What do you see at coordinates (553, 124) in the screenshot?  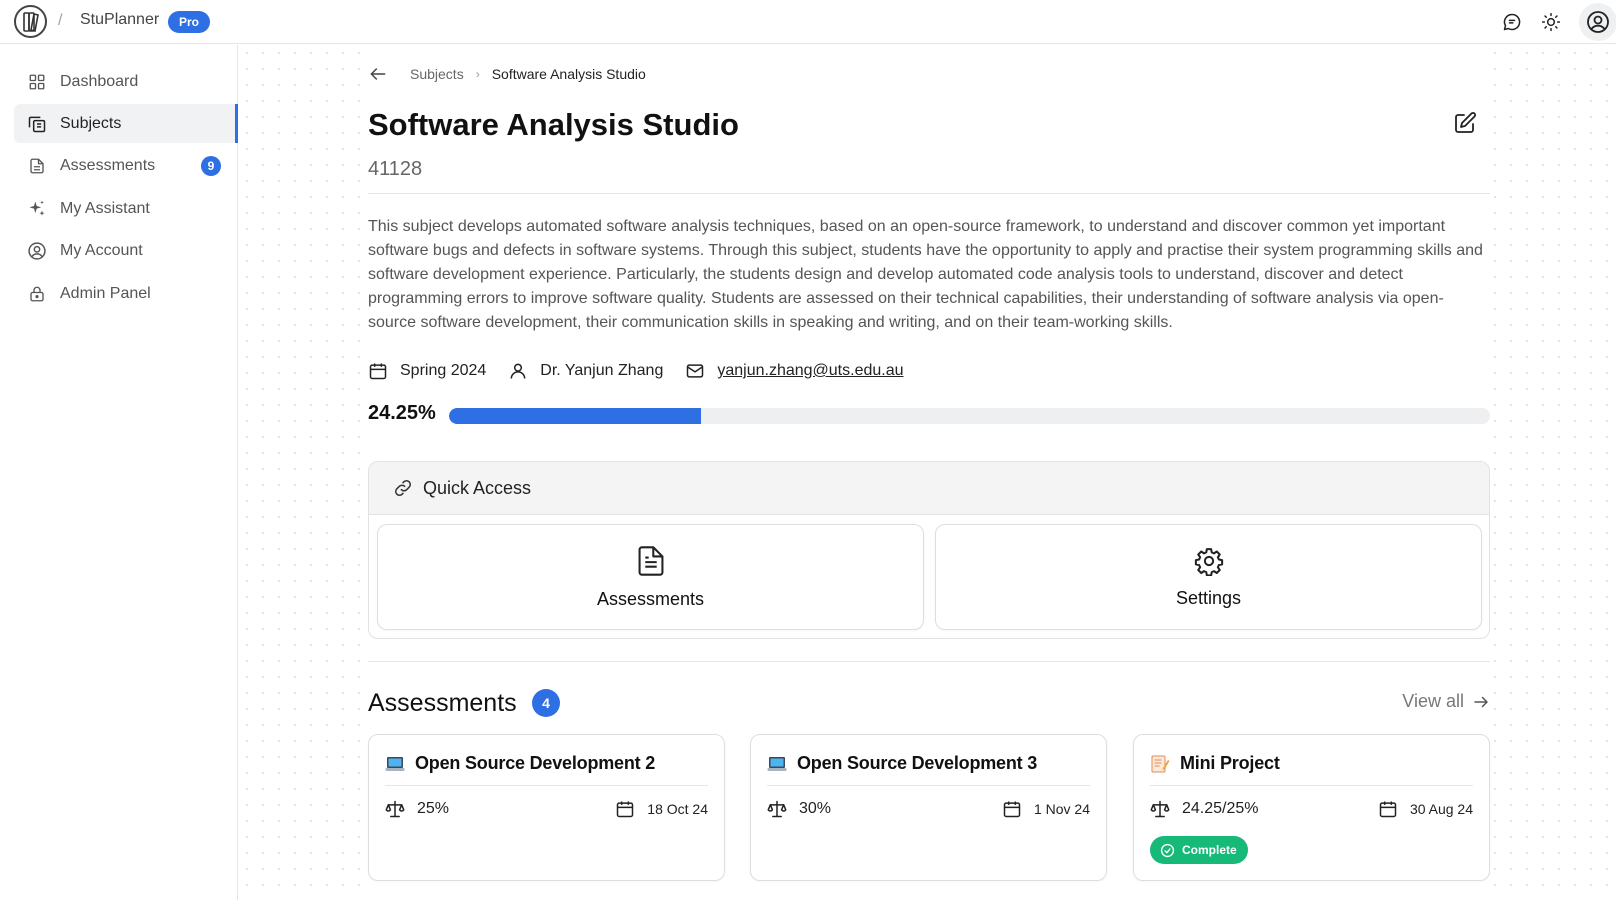 I see `page-title: Software Analysis Studio` at bounding box center [553, 124].